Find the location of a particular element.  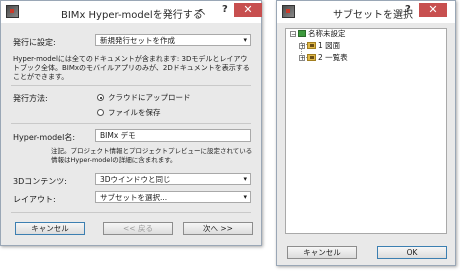

mouse-cursor-icon: ↖ is located at coordinates (202, 12).